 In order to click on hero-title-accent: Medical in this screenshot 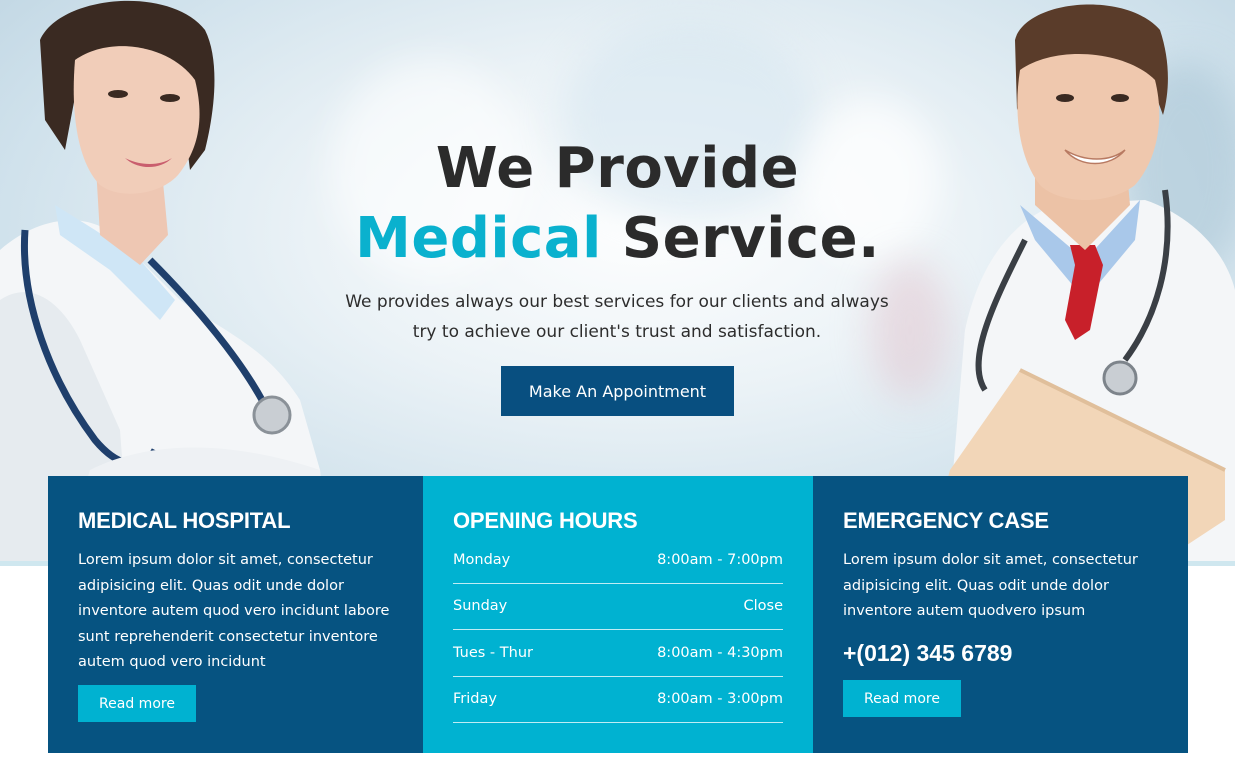, I will do `click(478, 238)`.